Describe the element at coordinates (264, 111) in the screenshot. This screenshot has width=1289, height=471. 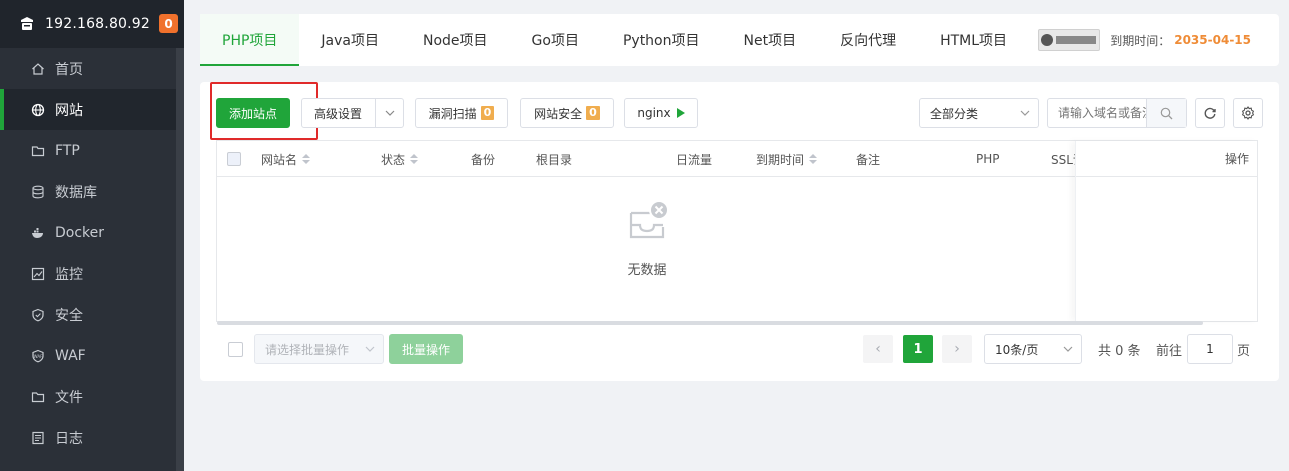
I see `add-site-button: 添加站点` at that location.